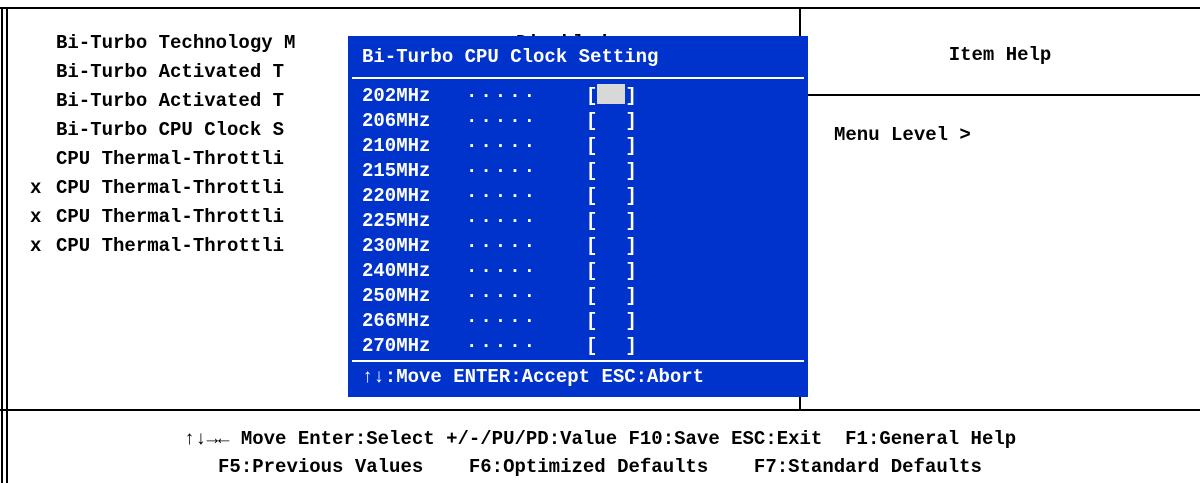 The width and height of the screenshot is (1200, 483). Describe the element at coordinates (578, 361) in the screenshot. I see `popup-footer-separator` at that location.